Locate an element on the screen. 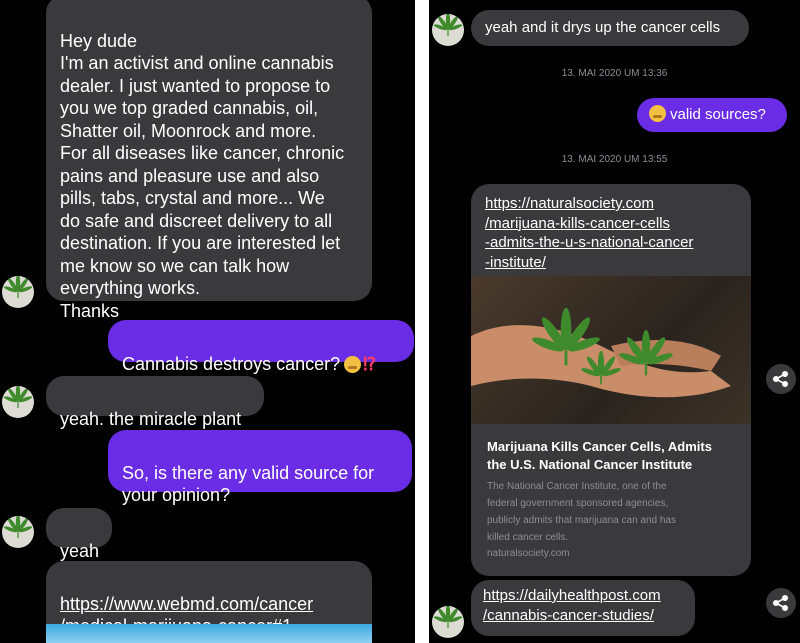 This screenshot has width=800, height=643. message-a2-text: yeah is located at coordinates (80, 550).